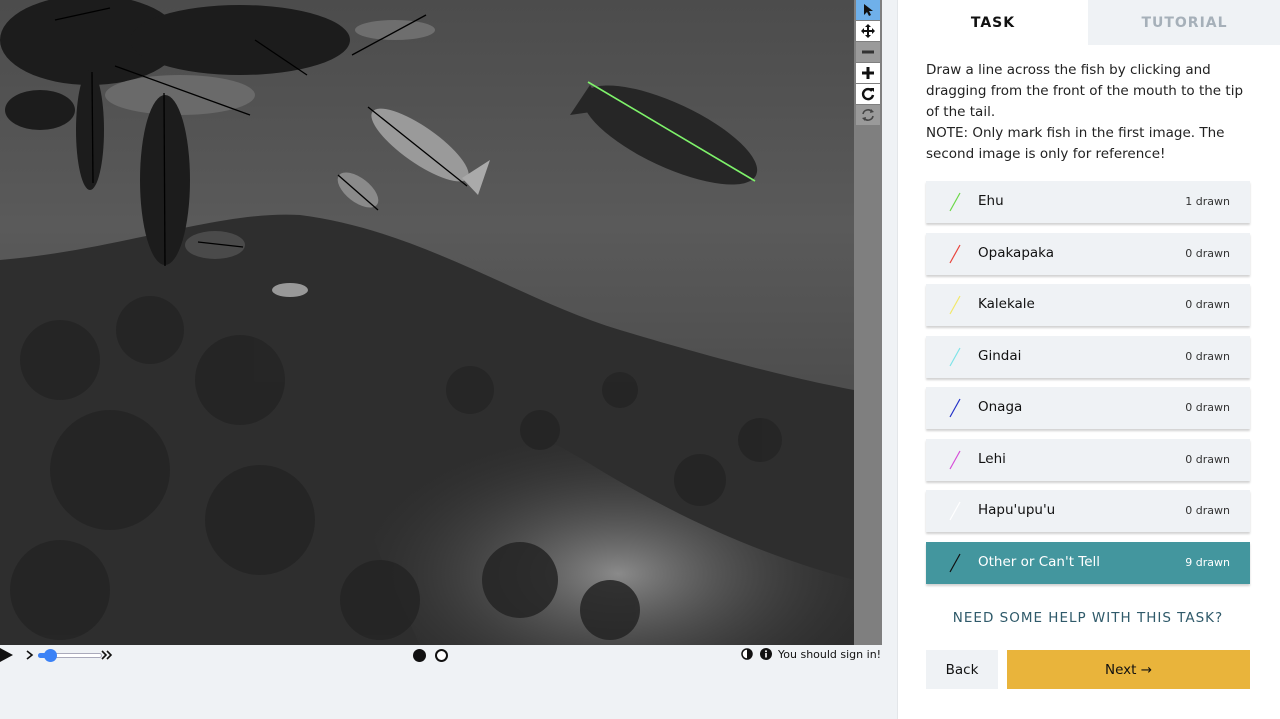  I want to click on choice-kalekale: Kalekale 0 drawn, so click(1088, 305).